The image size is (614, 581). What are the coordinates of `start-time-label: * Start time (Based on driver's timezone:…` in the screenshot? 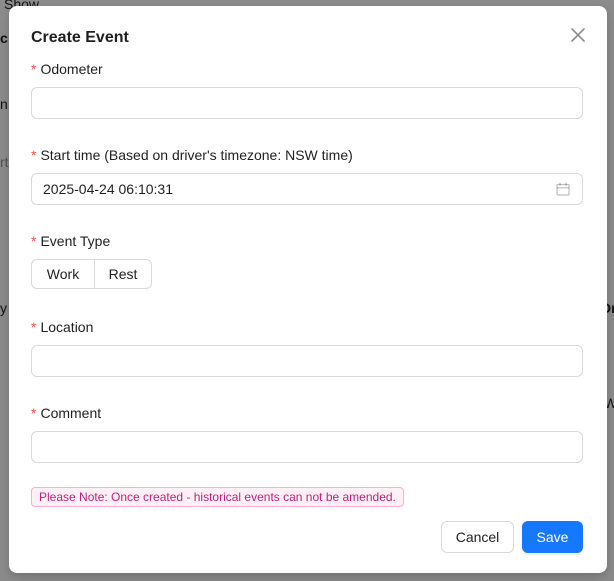 It's located at (192, 155).